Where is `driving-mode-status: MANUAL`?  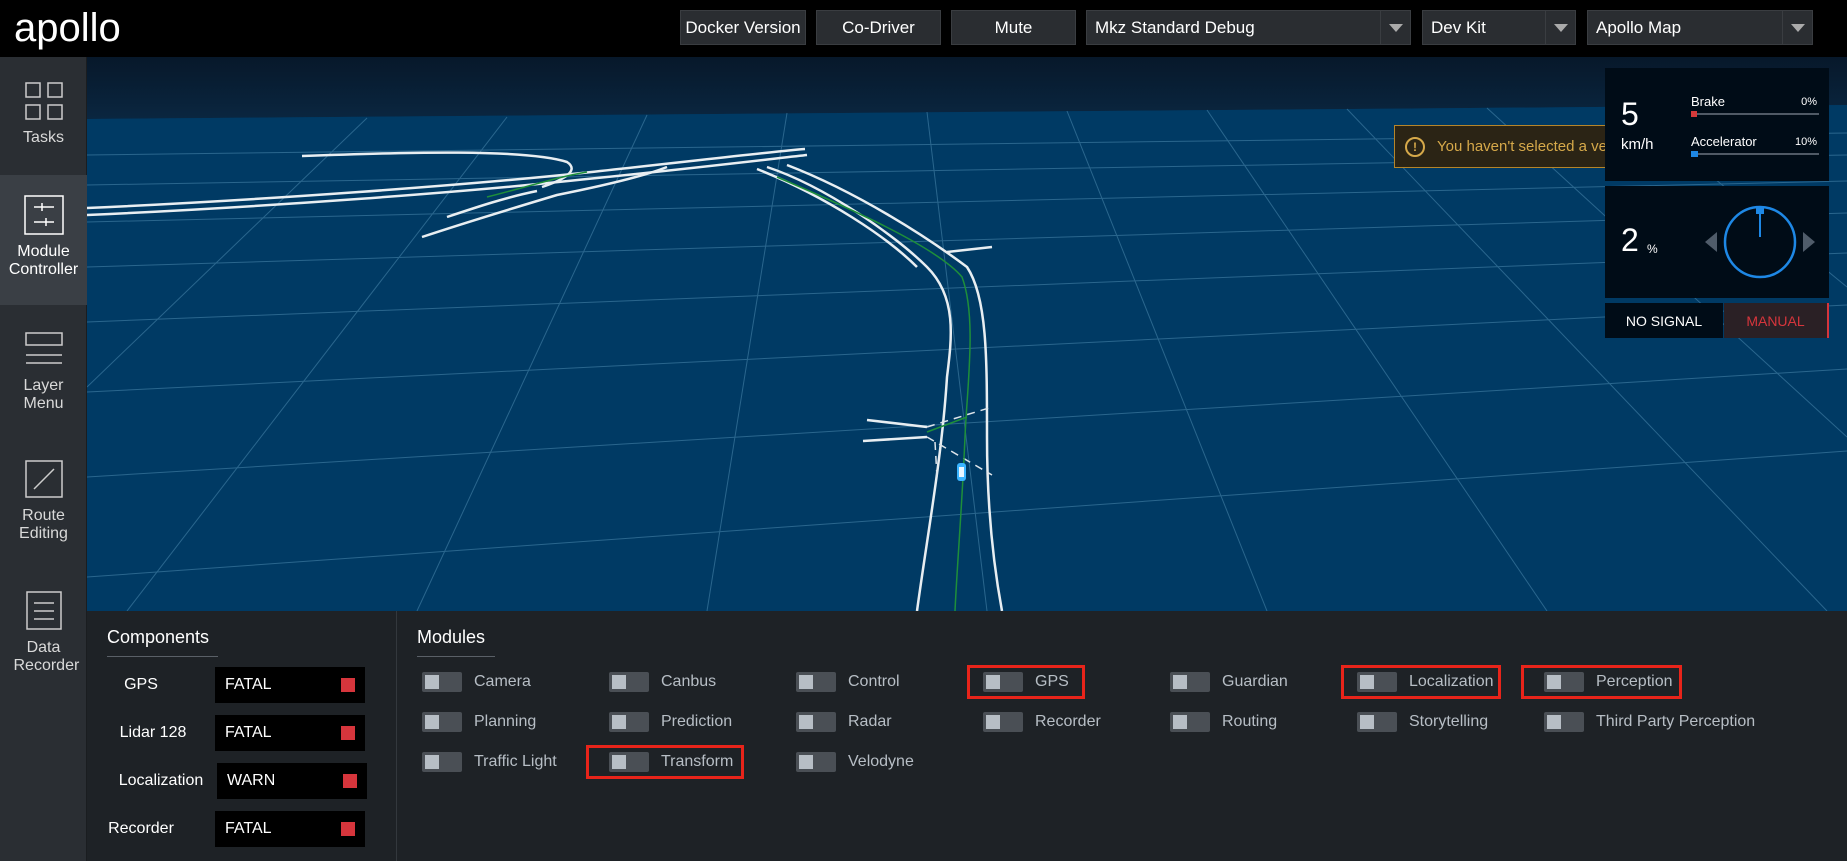
driving-mode-status: MANUAL is located at coordinates (1776, 320).